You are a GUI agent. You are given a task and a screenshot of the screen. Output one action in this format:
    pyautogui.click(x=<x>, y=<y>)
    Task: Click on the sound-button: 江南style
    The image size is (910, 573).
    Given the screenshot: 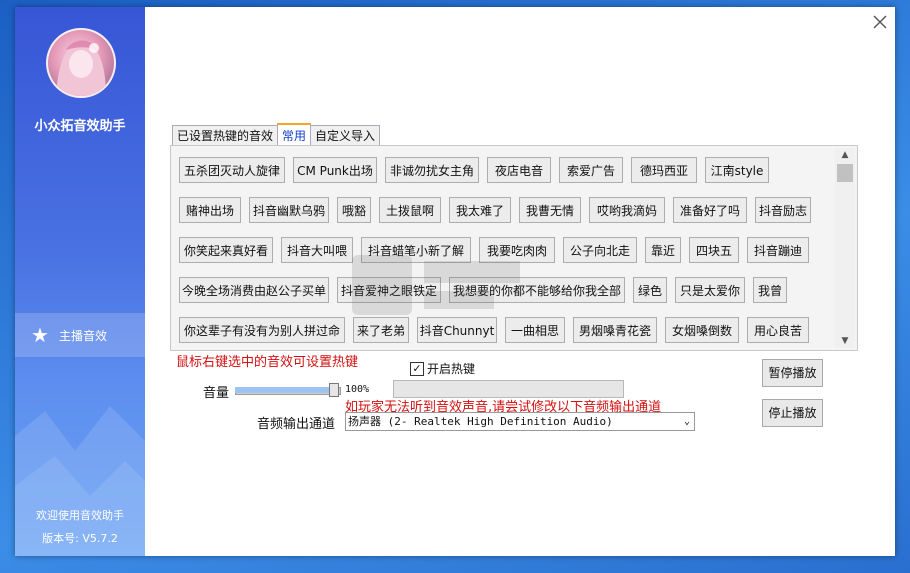 What is the action you would take?
    pyautogui.click(x=737, y=170)
    